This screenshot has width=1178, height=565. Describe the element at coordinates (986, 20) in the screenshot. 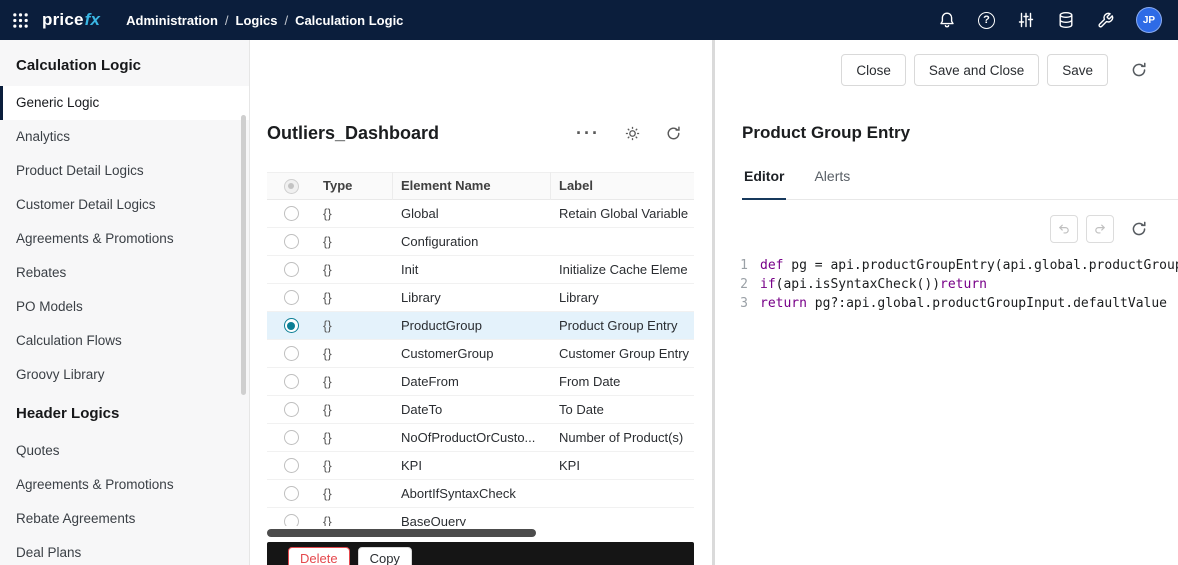

I see `help-icon: ?` at that location.